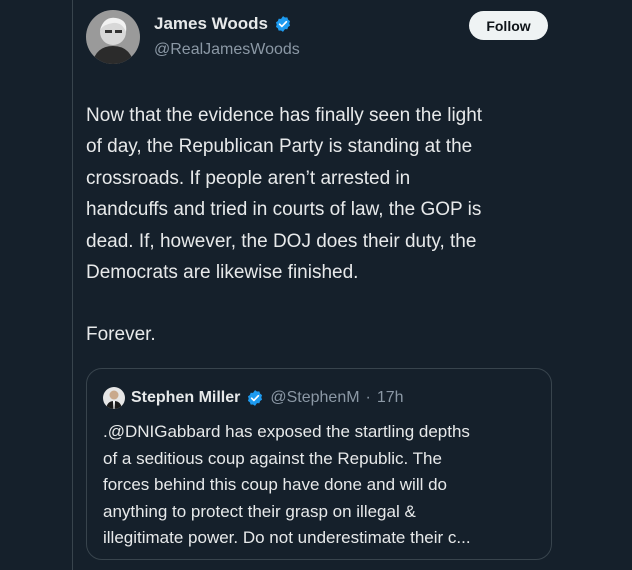 The height and width of the screenshot is (570, 632). What do you see at coordinates (314, 398) in the screenshot?
I see `quoted-author-handle: @StephenM` at bounding box center [314, 398].